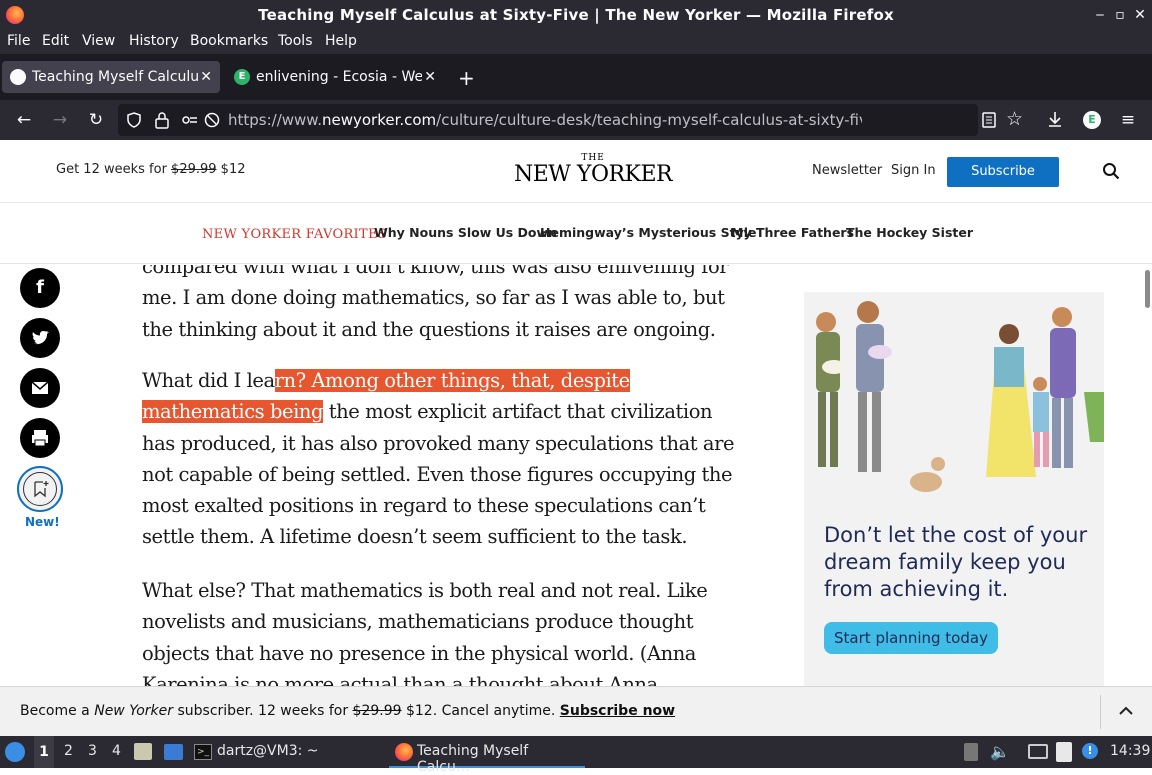 This screenshot has width=1152, height=775. Describe the element at coordinates (294, 234) in the screenshot. I see `favorites-label: NEW YORKER FAVORITES` at that location.